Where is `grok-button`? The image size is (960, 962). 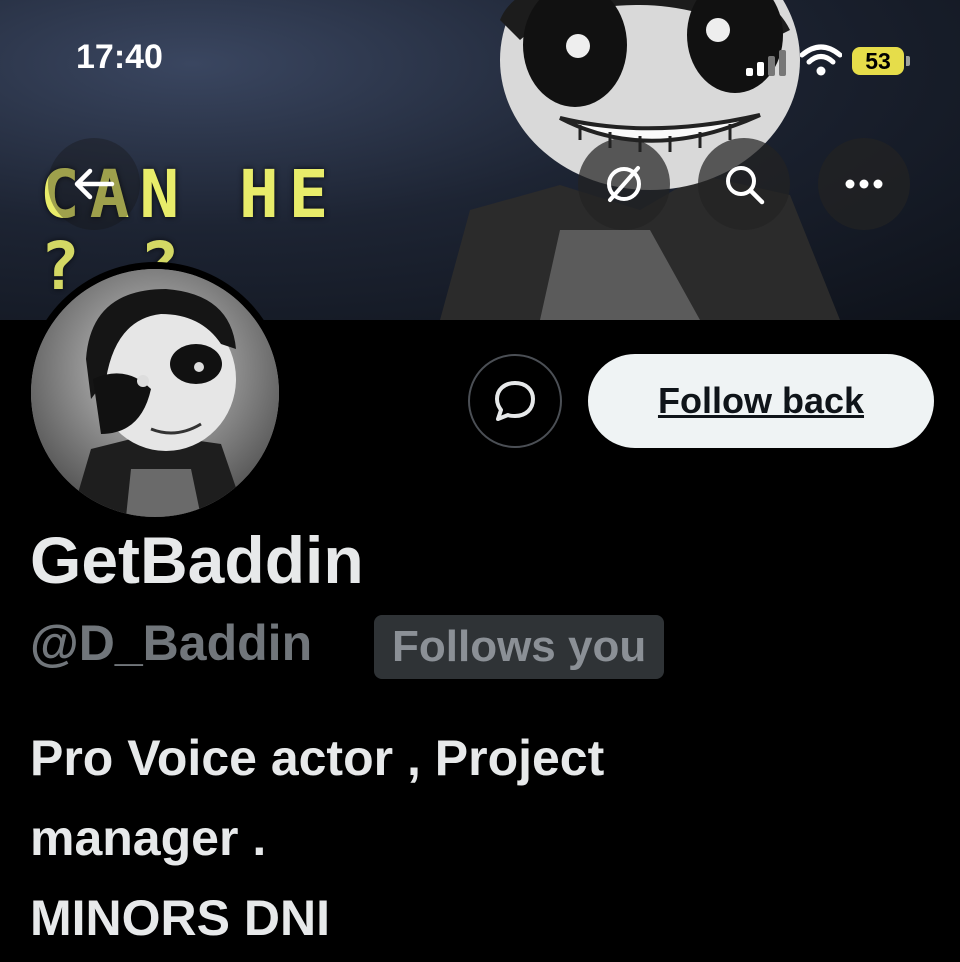 grok-button is located at coordinates (624, 184).